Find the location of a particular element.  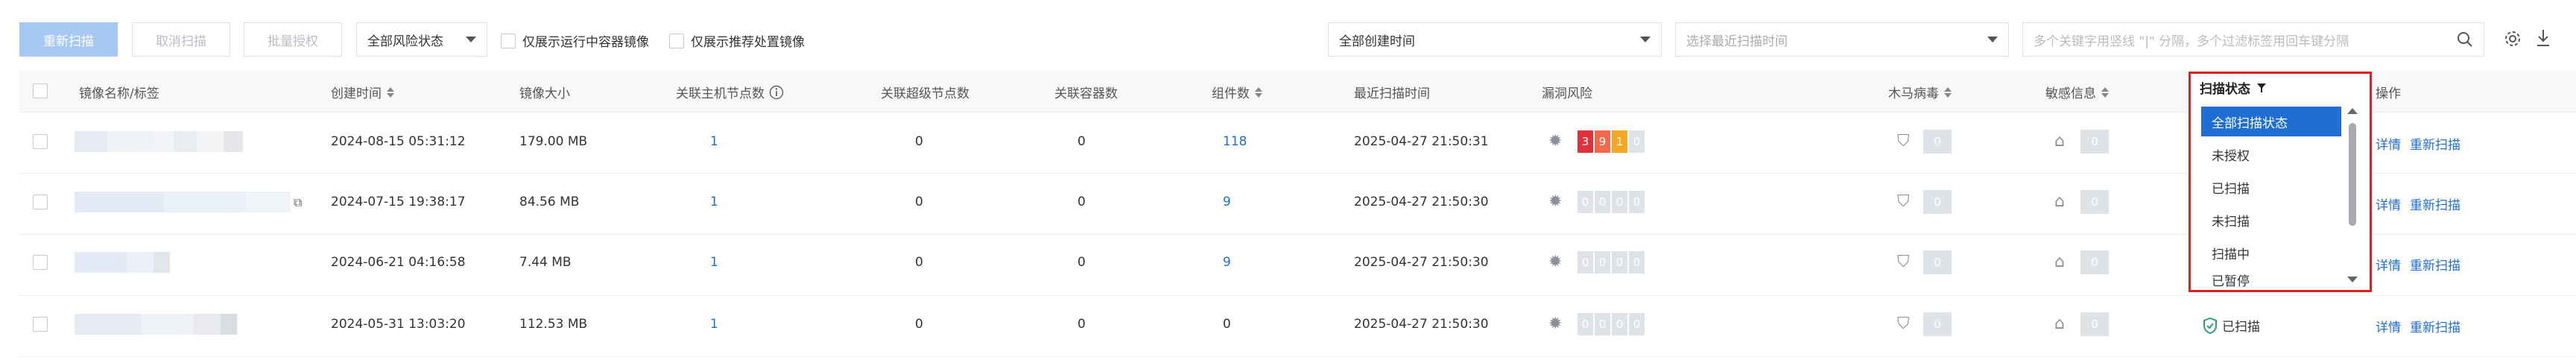

scrollbar-thumb is located at coordinates (2352, 174).